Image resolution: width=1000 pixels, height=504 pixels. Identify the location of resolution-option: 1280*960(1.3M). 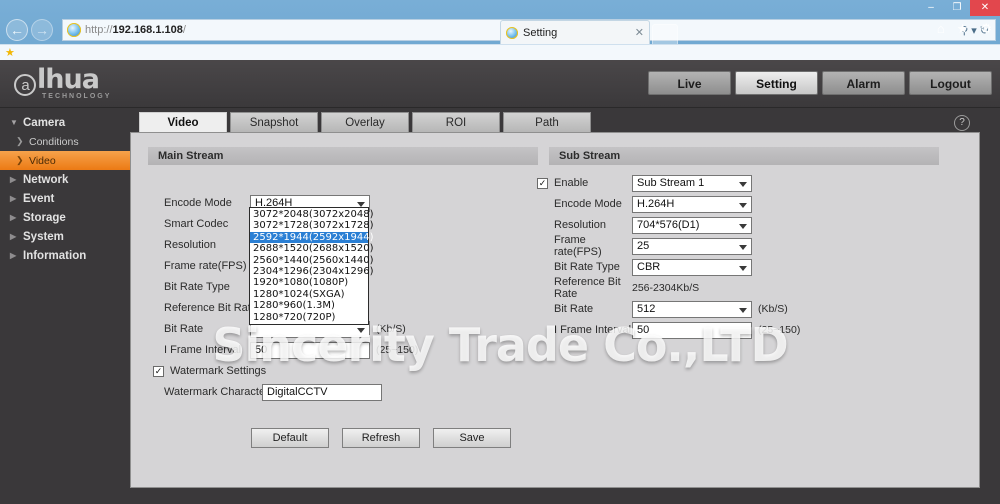
(309, 305).